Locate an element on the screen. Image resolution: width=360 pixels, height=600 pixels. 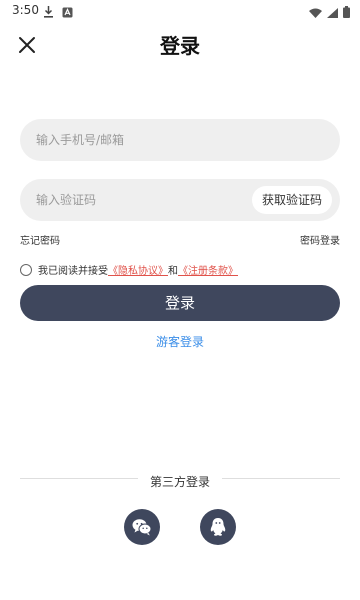
qq-login-button is located at coordinates (218, 527).